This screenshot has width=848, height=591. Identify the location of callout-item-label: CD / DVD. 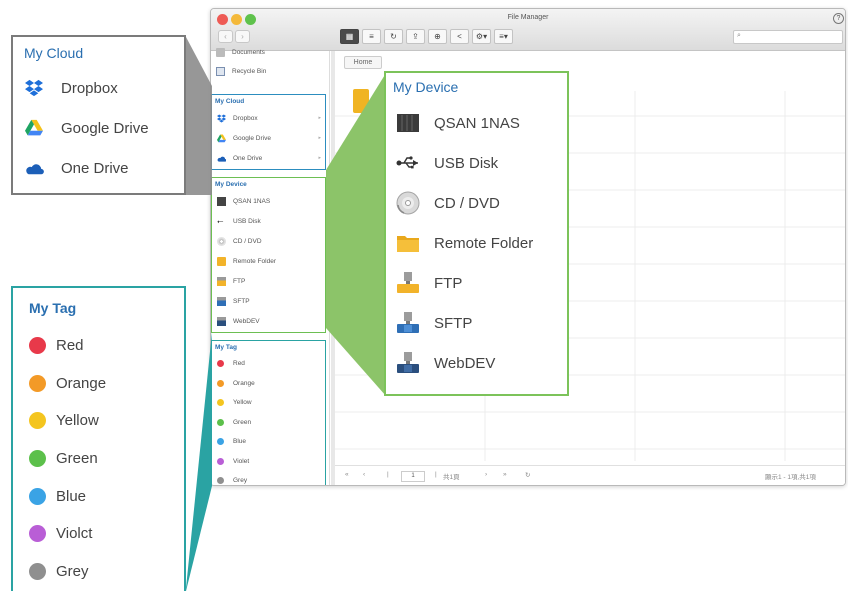
(467, 203).